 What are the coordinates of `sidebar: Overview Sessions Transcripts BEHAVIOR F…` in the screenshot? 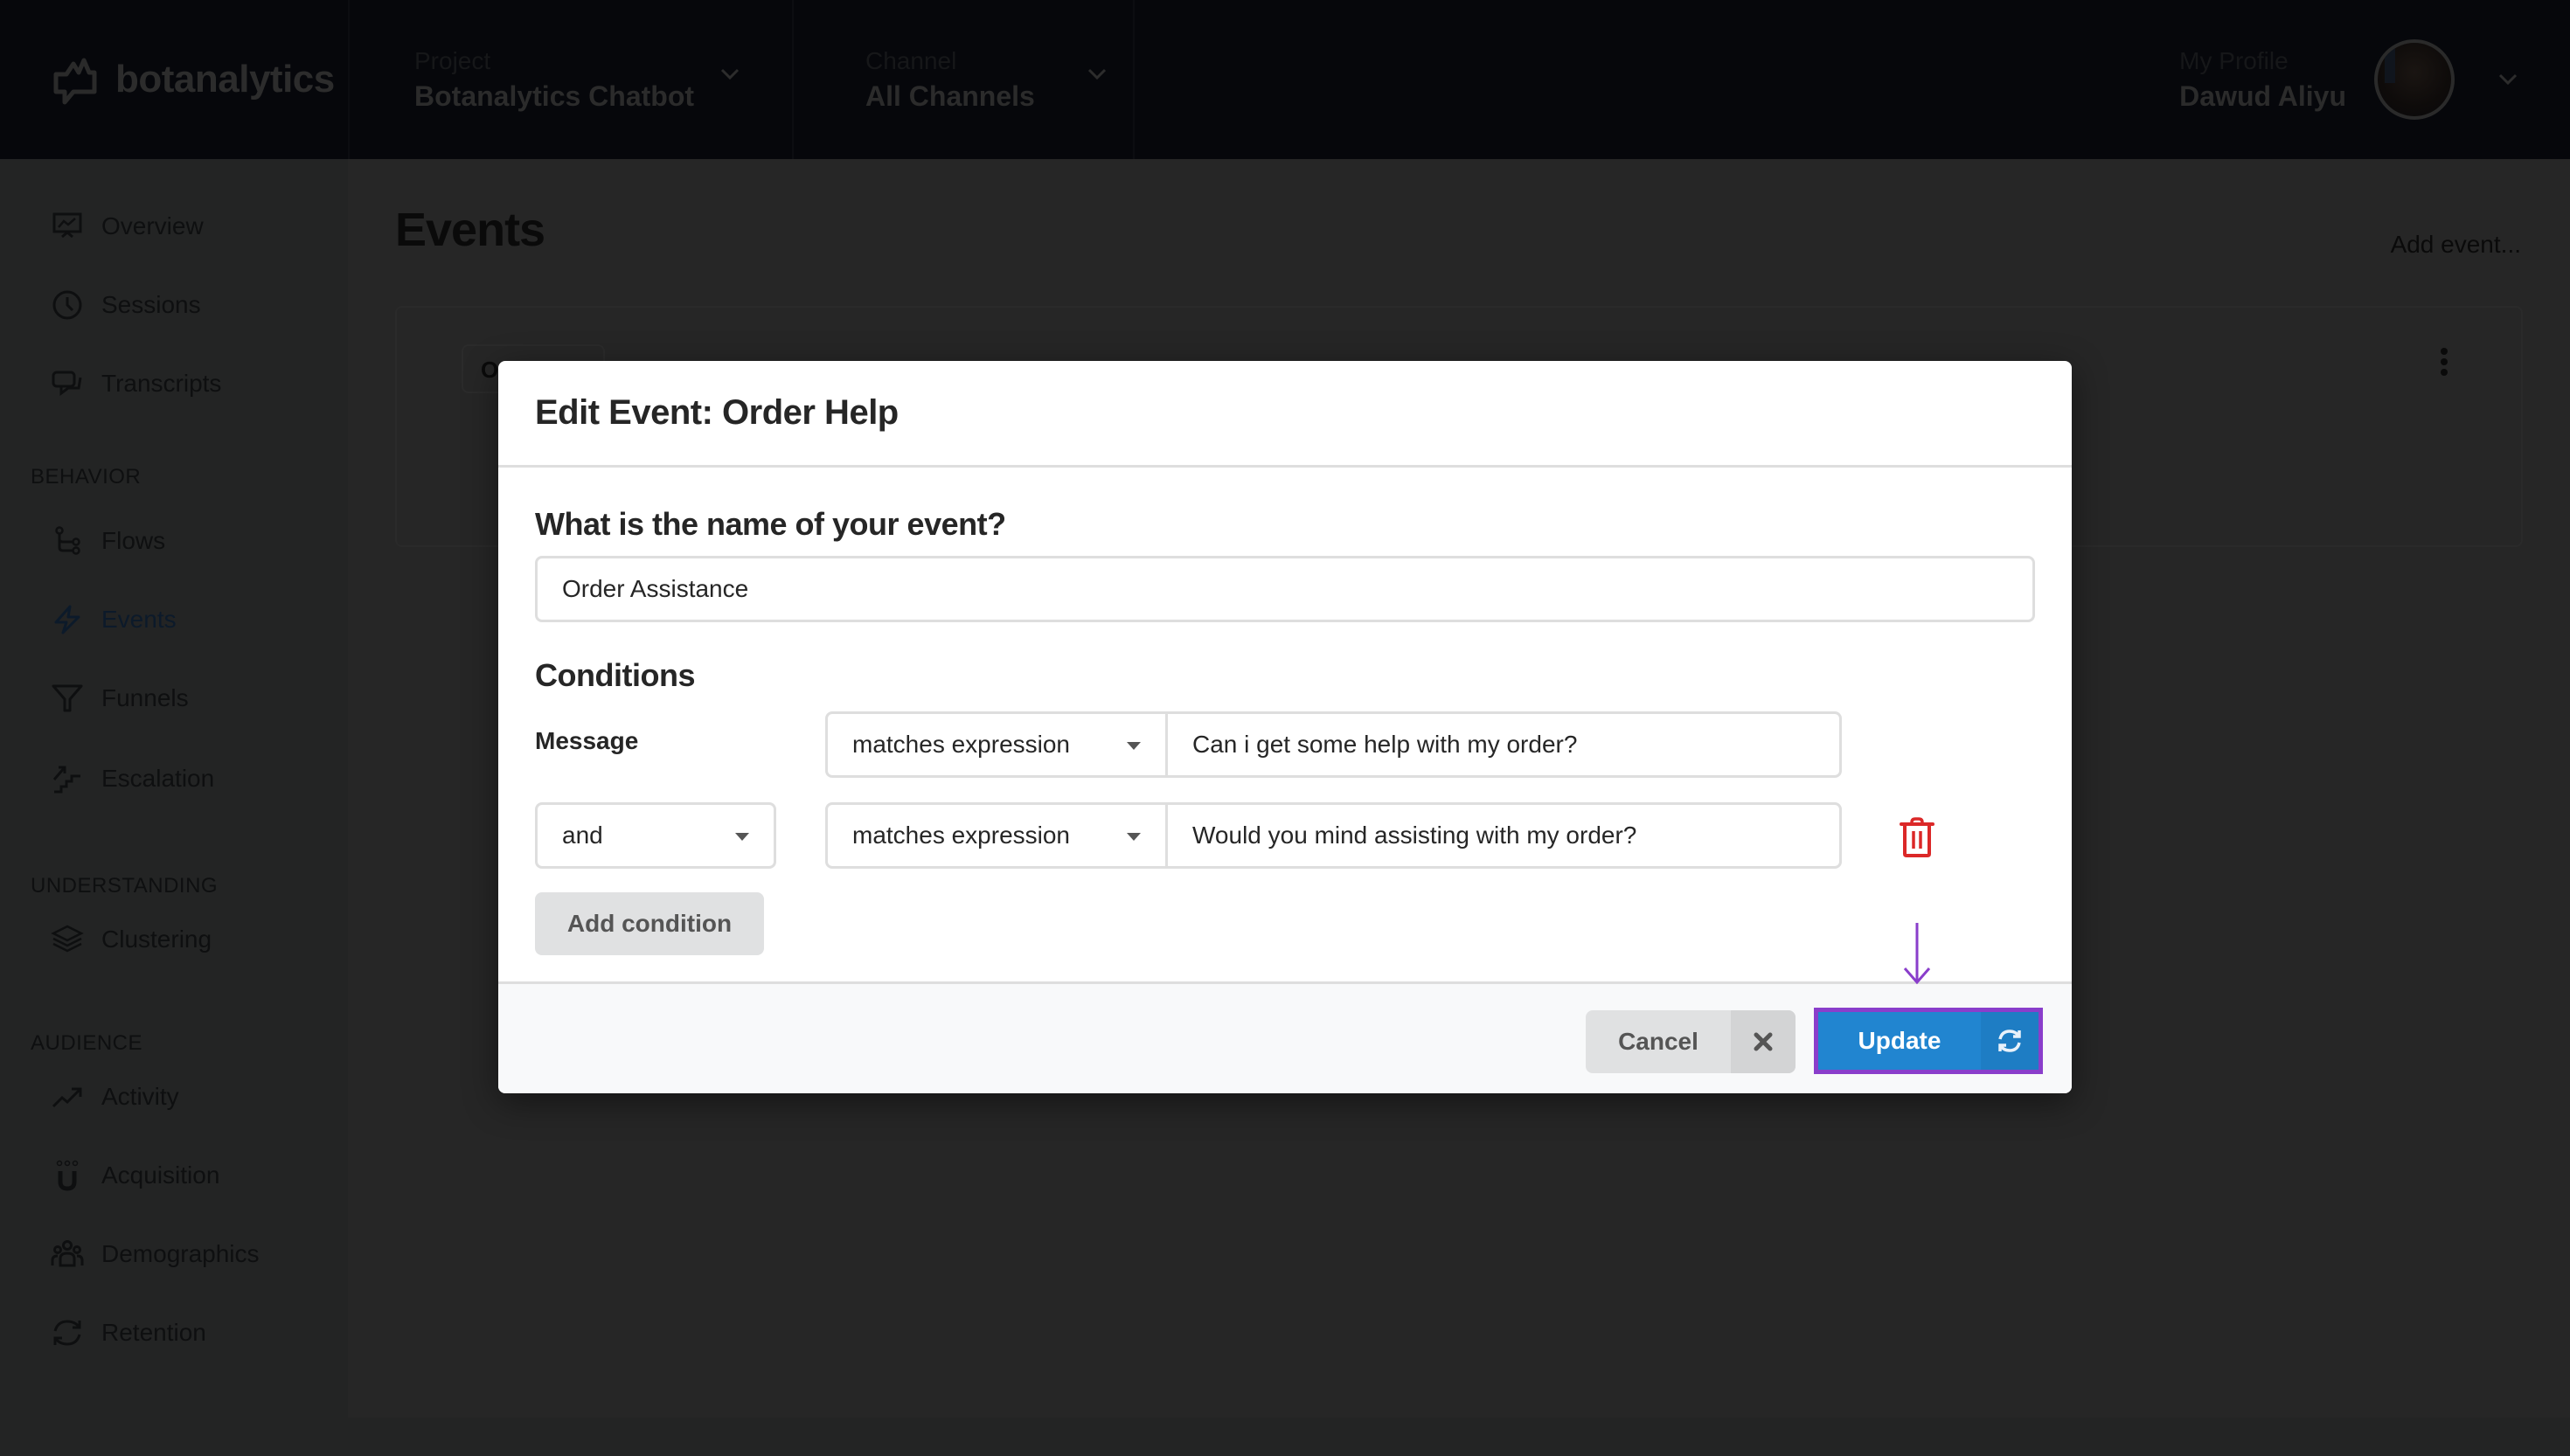 It's located at (174, 807).